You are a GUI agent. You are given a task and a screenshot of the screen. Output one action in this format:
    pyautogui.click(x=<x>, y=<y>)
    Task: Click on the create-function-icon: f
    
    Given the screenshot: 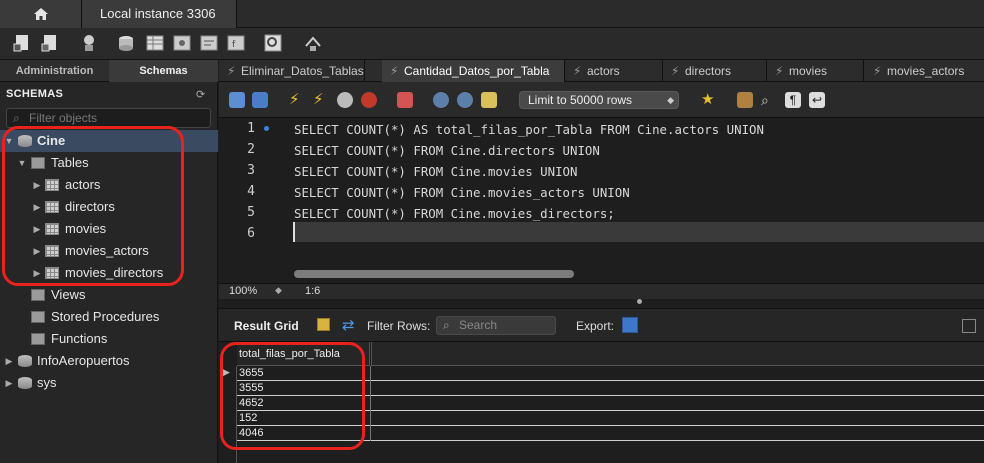 What is the action you would take?
    pyautogui.click(x=236, y=43)
    